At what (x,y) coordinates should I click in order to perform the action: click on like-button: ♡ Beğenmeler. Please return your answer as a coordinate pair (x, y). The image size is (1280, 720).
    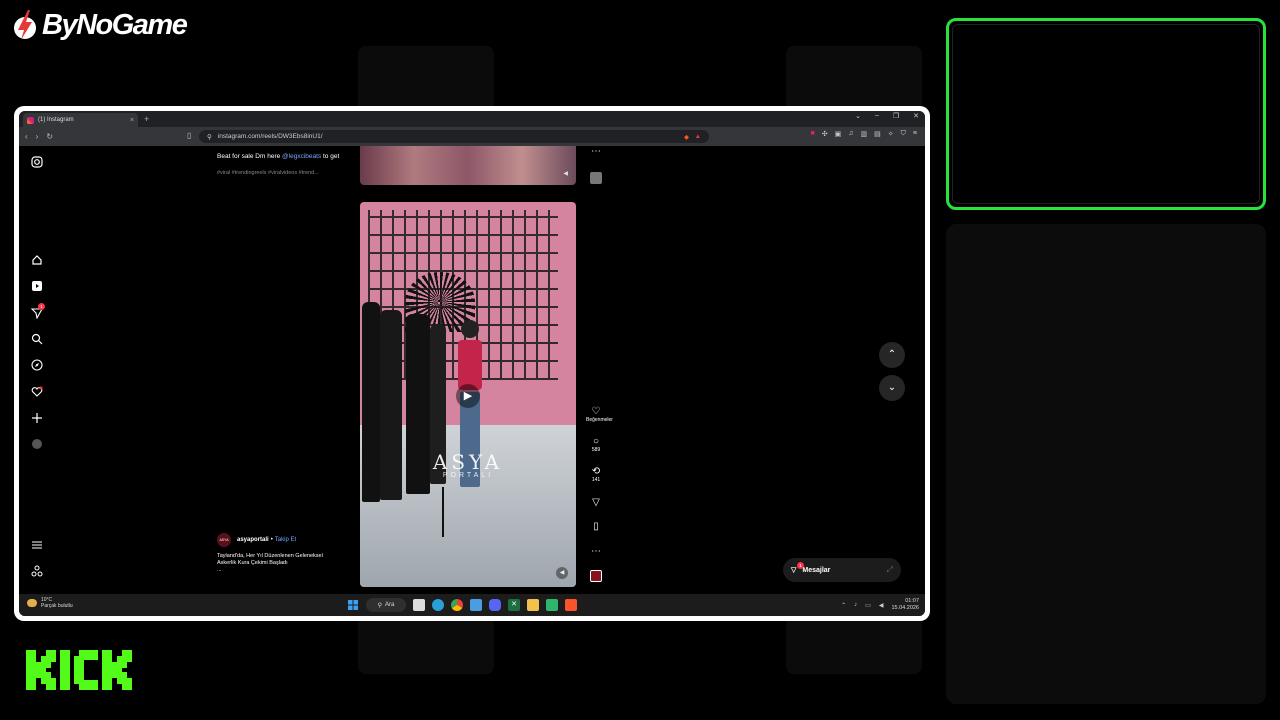
    Looking at the image, I should click on (599, 415).